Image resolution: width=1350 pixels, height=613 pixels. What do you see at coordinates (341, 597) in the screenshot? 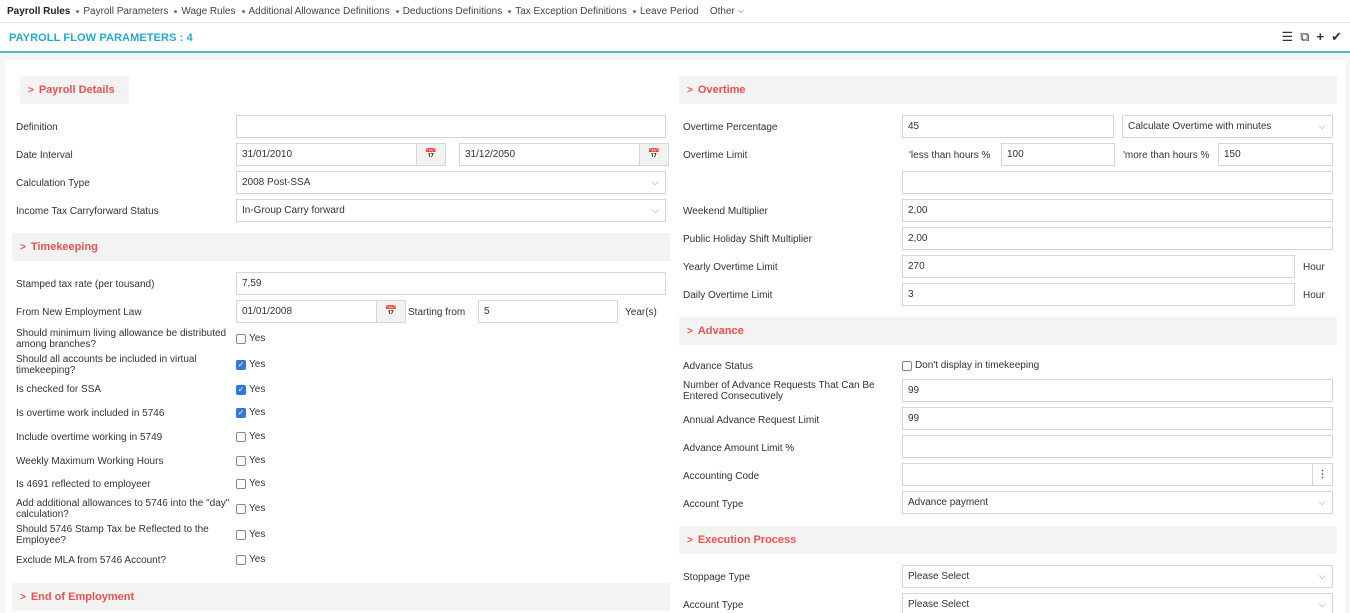
I see `section-end-of-employment: > End of Employment` at bounding box center [341, 597].